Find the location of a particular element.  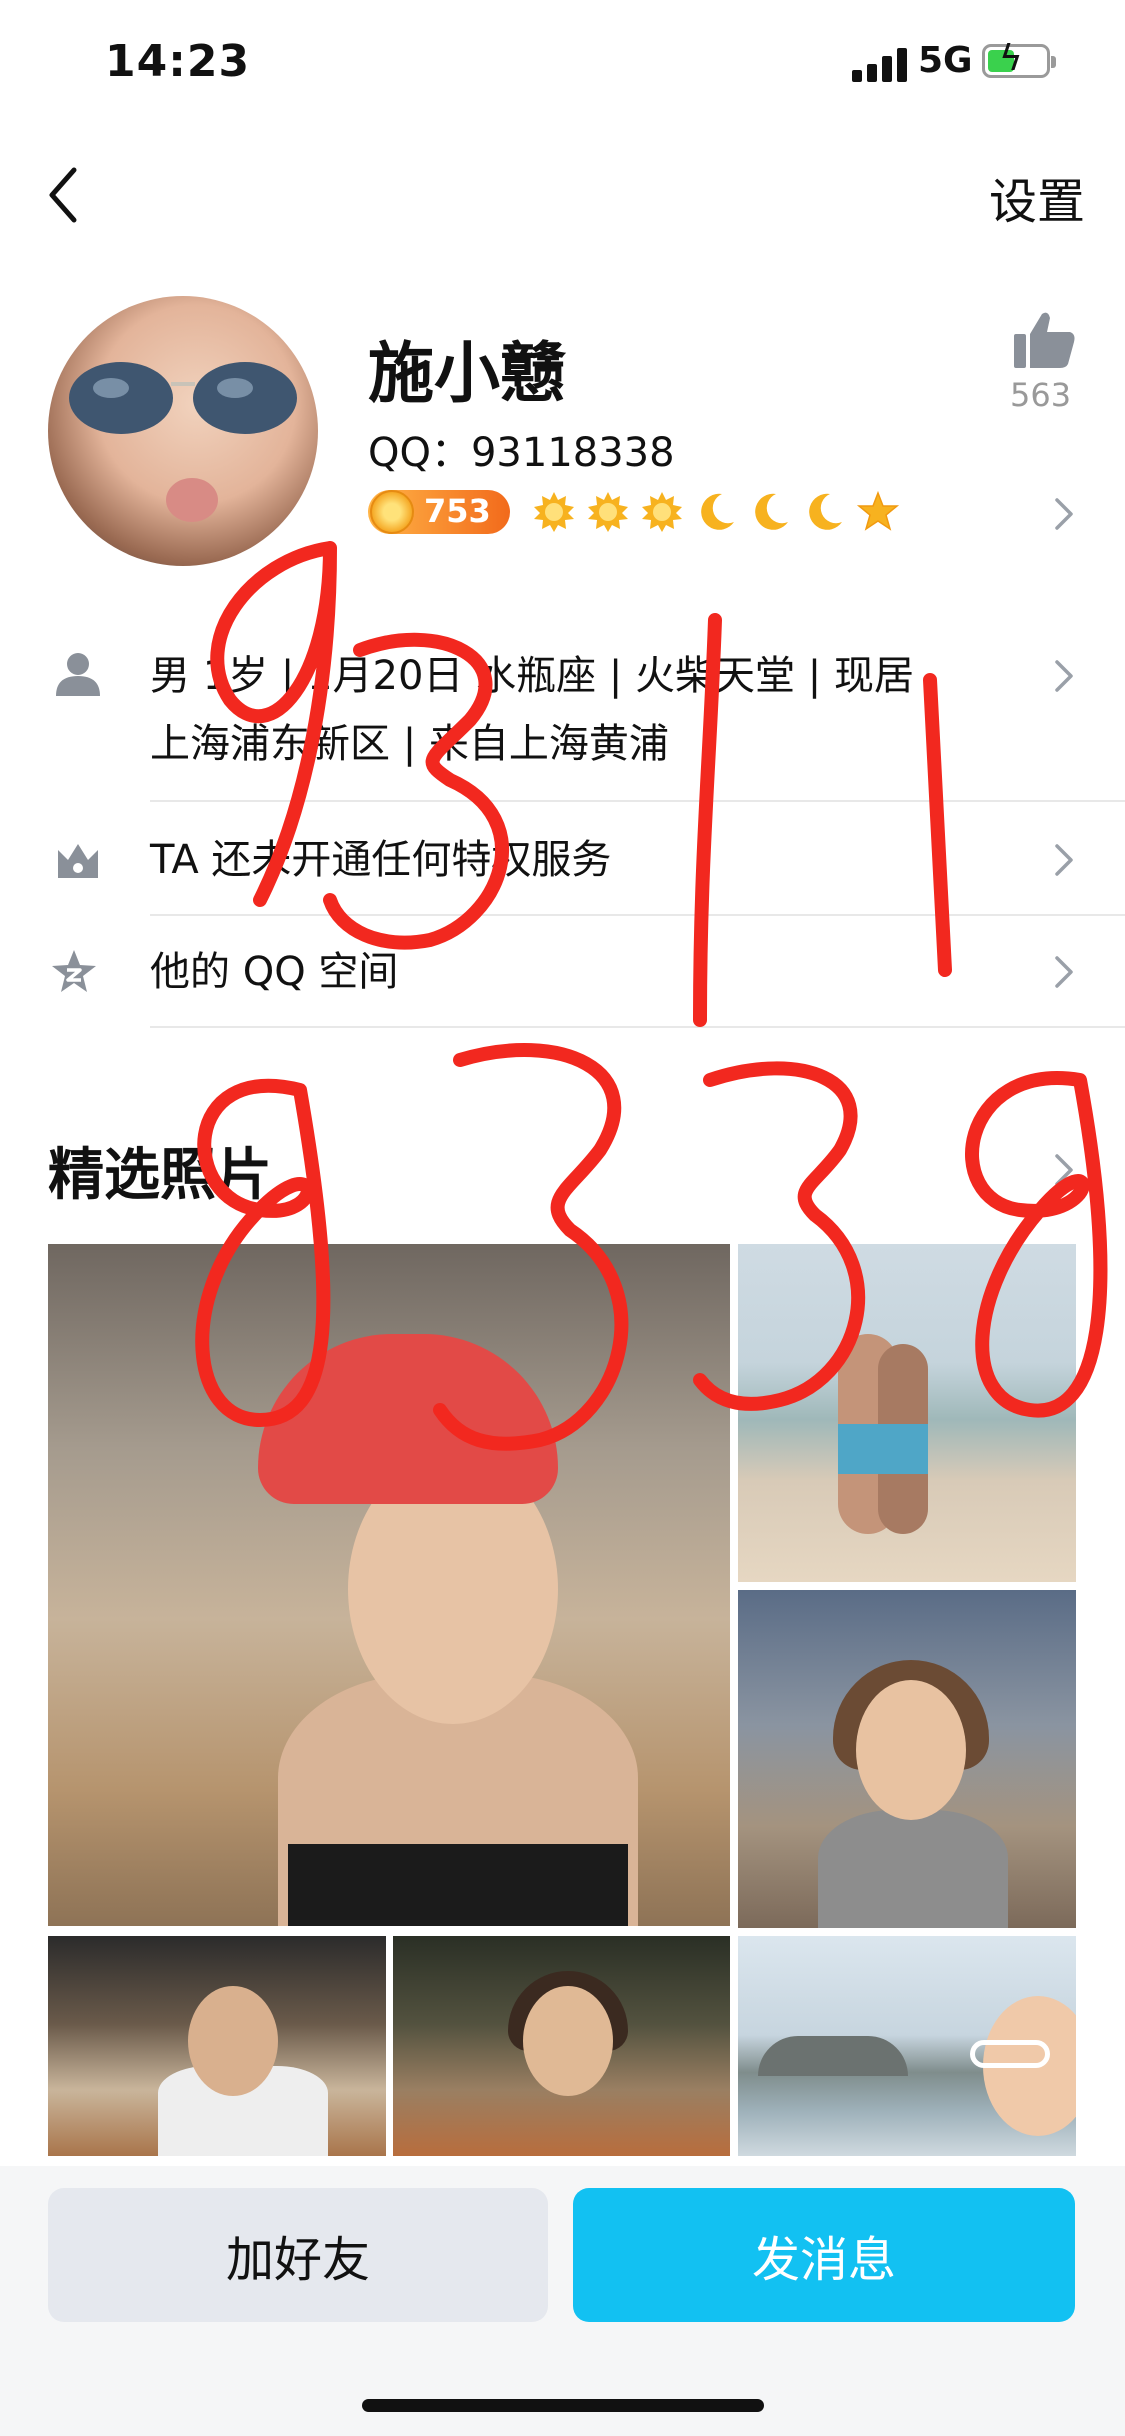

profile-name: 施小戆 is located at coordinates (467, 373).